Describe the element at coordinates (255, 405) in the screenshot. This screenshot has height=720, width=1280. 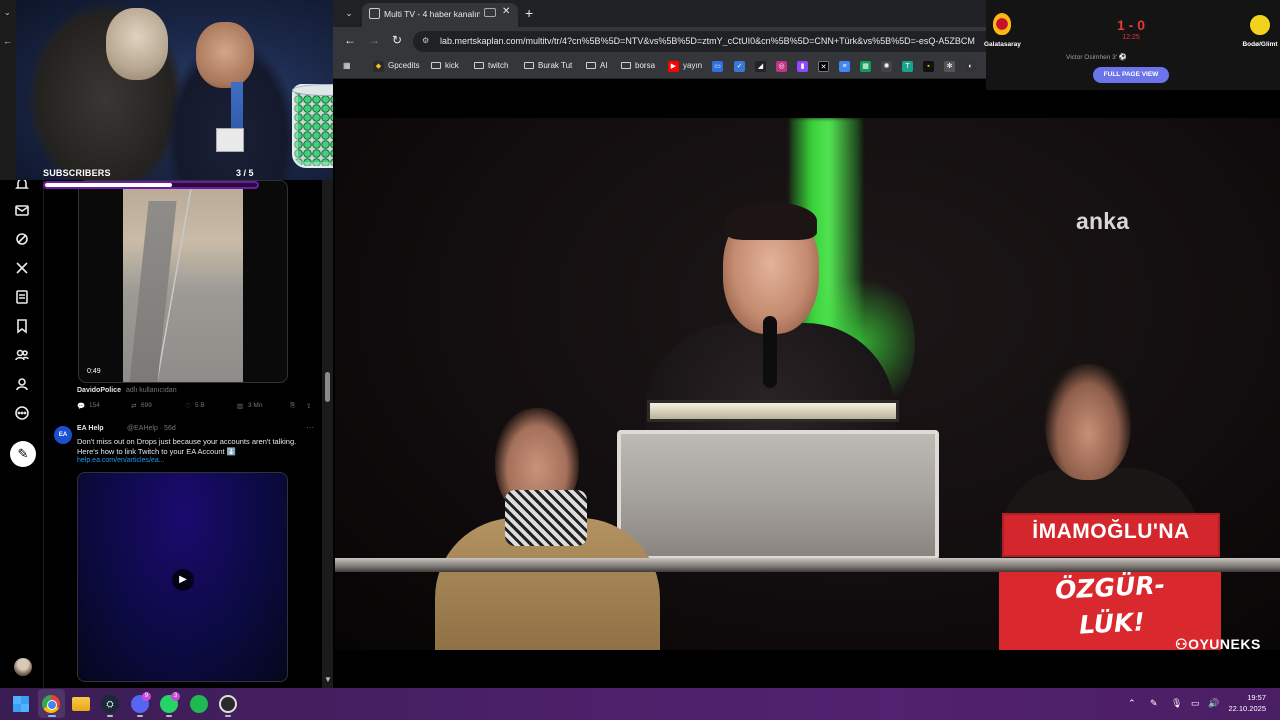
I see `view-count: 3 Mn` at that location.